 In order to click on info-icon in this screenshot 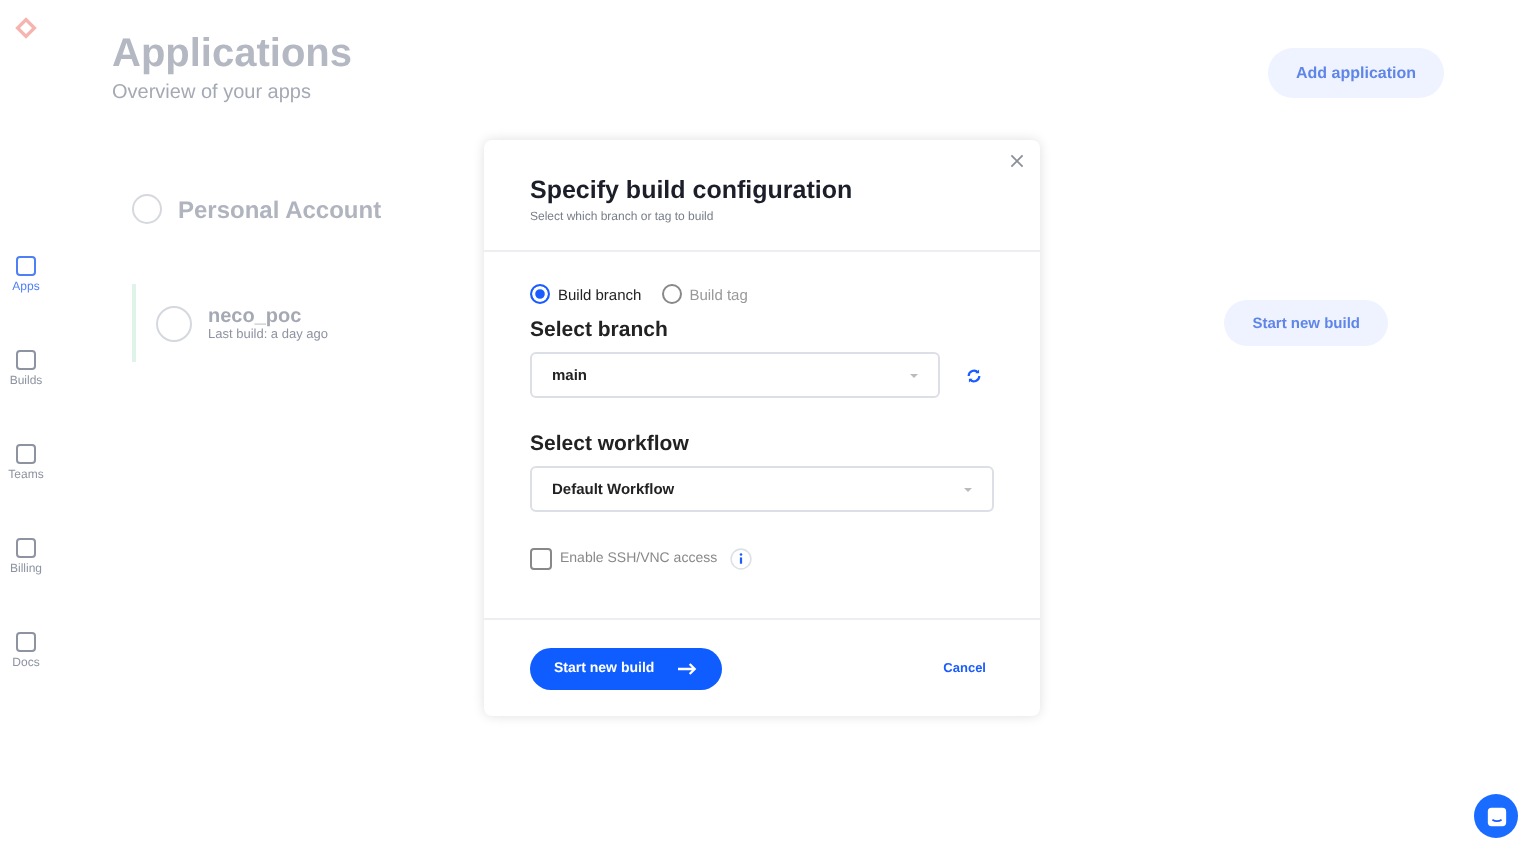, I will do `click(740, 559)`.